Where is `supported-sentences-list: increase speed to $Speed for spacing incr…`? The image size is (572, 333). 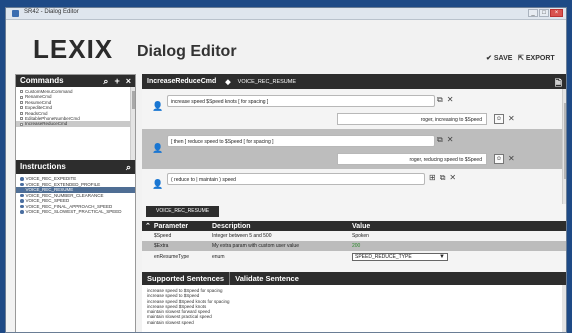
supported-sentences-list: increase speed to $Speed for spacing incr… is located at coordinates (354, 308).